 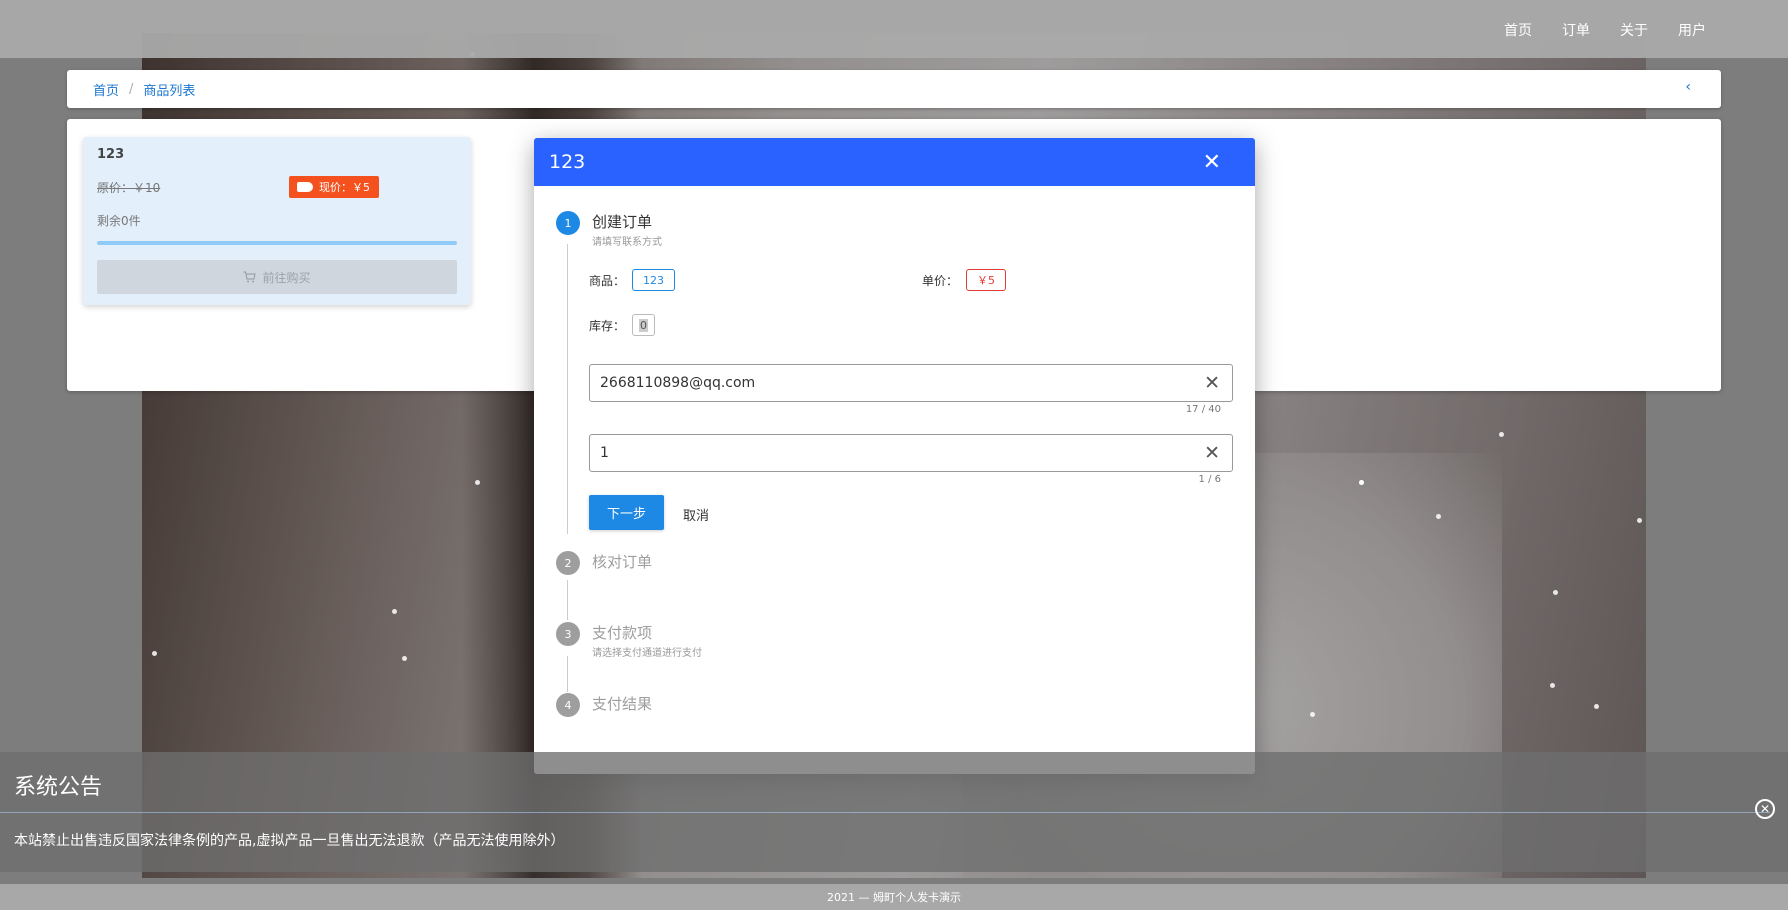 I want to click on next-step-button: 下一步, so click(x=626, y=512).